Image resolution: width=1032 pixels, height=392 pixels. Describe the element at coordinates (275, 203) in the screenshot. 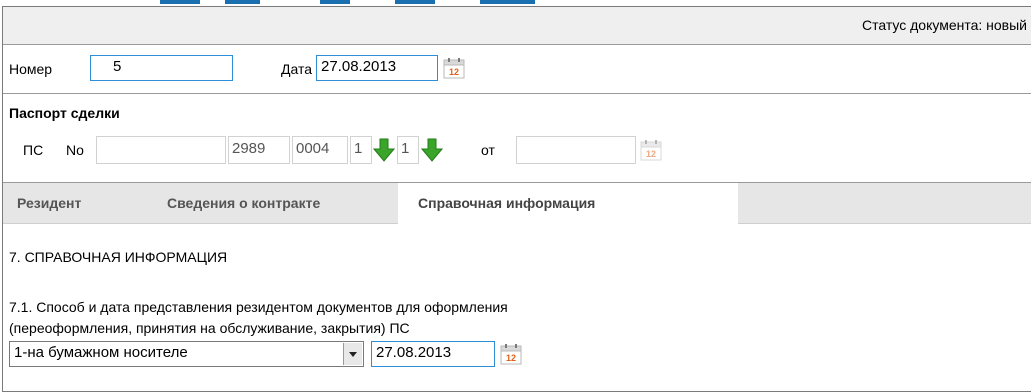

I see `tab-contract-info: Сведения о контракте` at that location.